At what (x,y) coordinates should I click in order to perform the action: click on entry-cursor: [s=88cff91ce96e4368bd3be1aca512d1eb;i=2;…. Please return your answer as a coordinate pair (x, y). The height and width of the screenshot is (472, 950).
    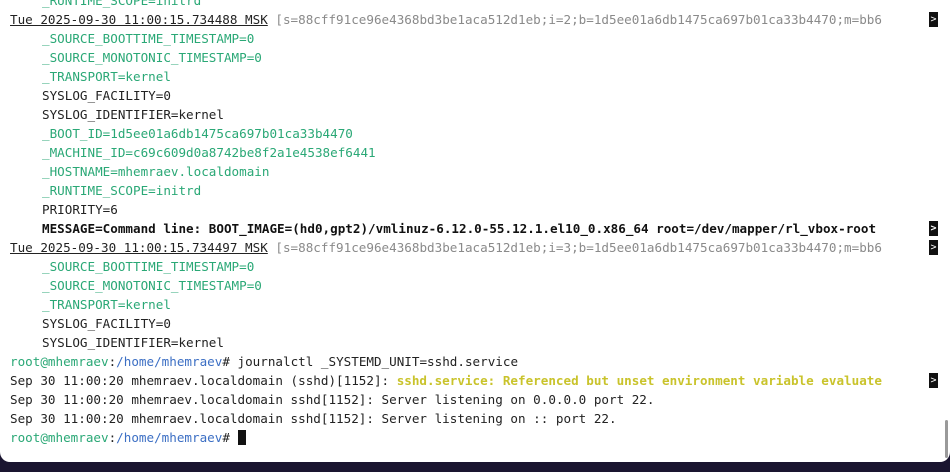
    Looking at the image, I should click on (578, 19).